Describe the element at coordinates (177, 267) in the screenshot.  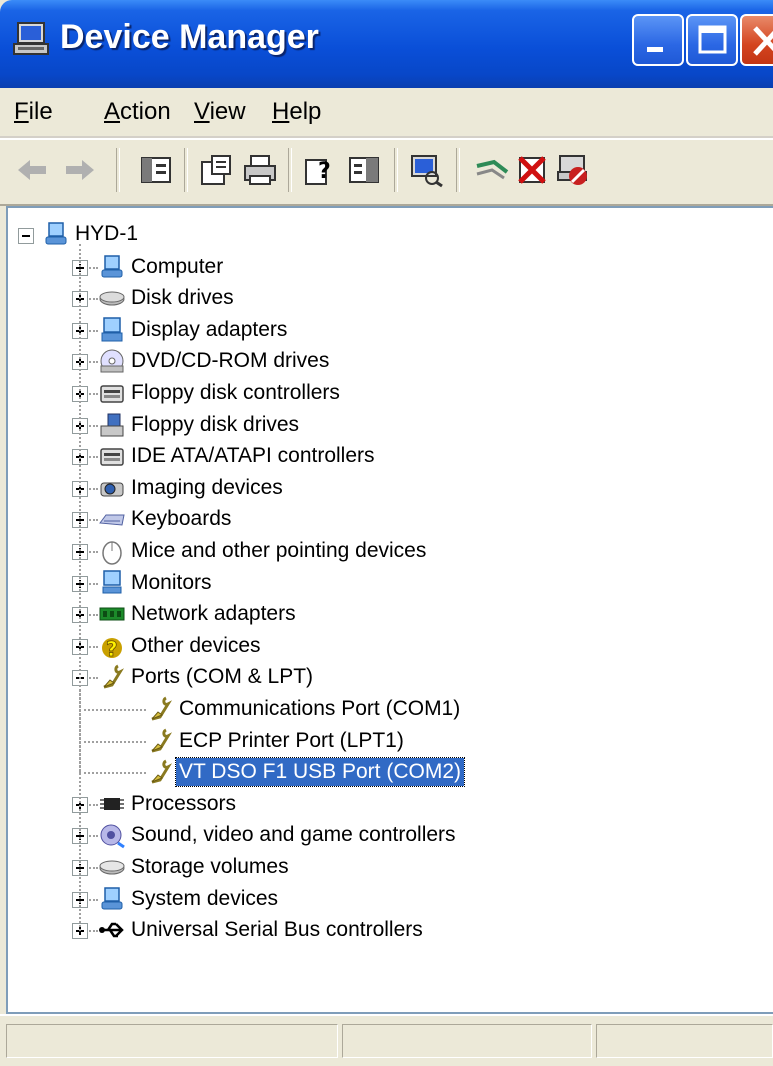
I see `tree-category-label: Computer` at that location.